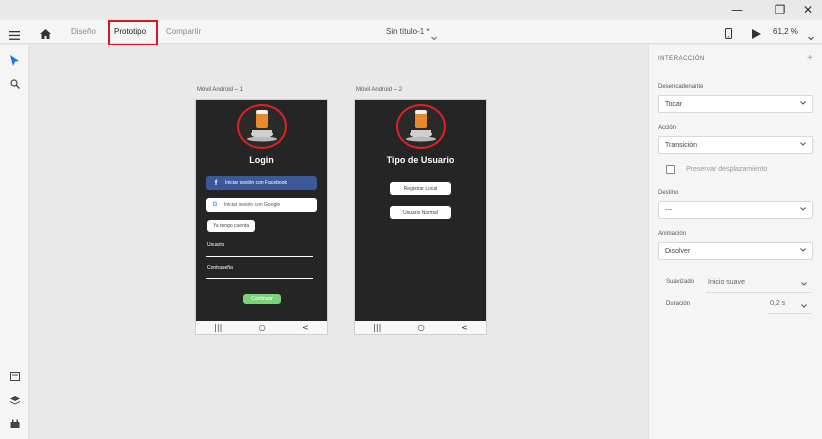 The height and width of the screenshot is (439, 822). Describe the element at coordinates (735, 145) in the screenshot. I see `action-select: Transición` at that location.